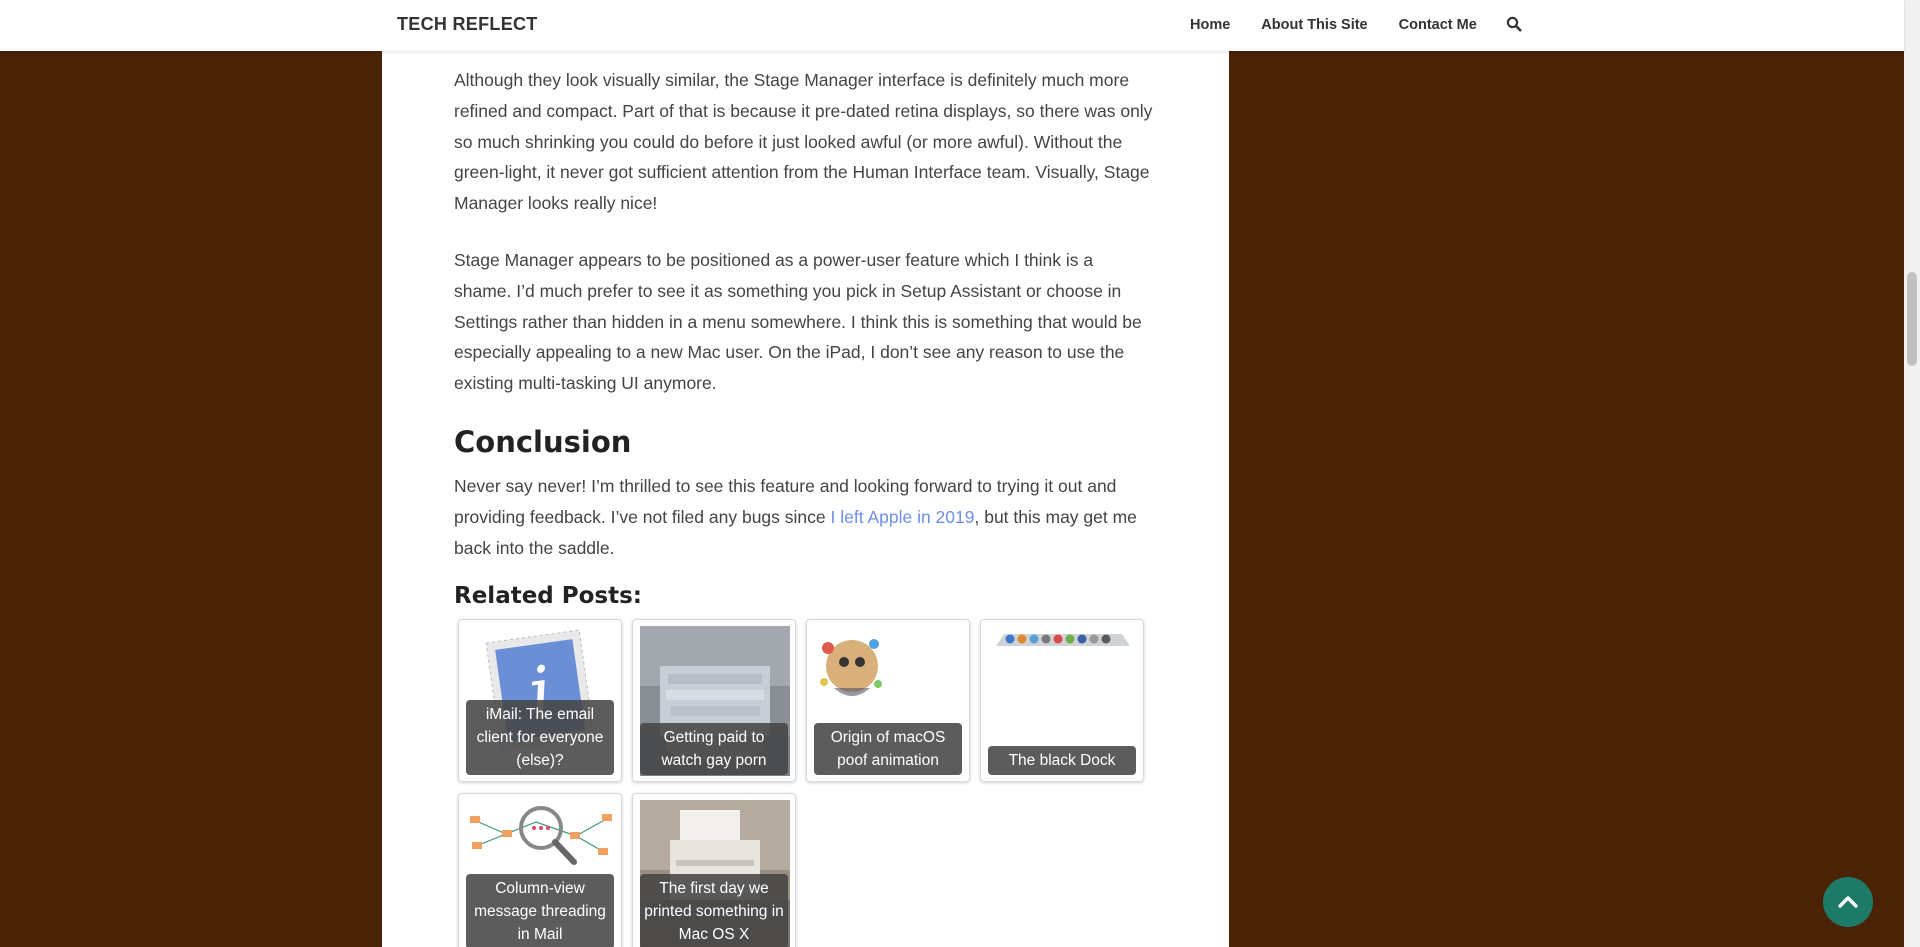  I want to click on related-post-caption: Getting paid to watch gay porn, so click(714, 749).